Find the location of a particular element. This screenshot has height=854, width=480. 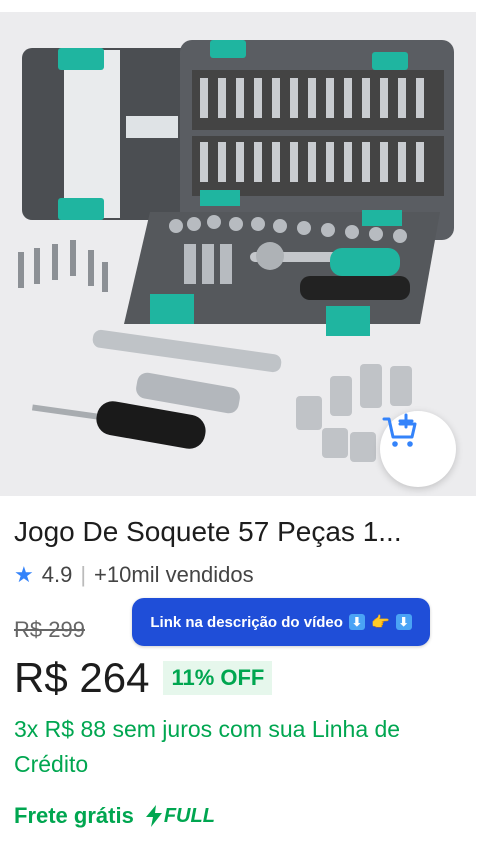

rating-row: ★ 4.9 | +10mil vendidos is located at coordinates (134, 575).